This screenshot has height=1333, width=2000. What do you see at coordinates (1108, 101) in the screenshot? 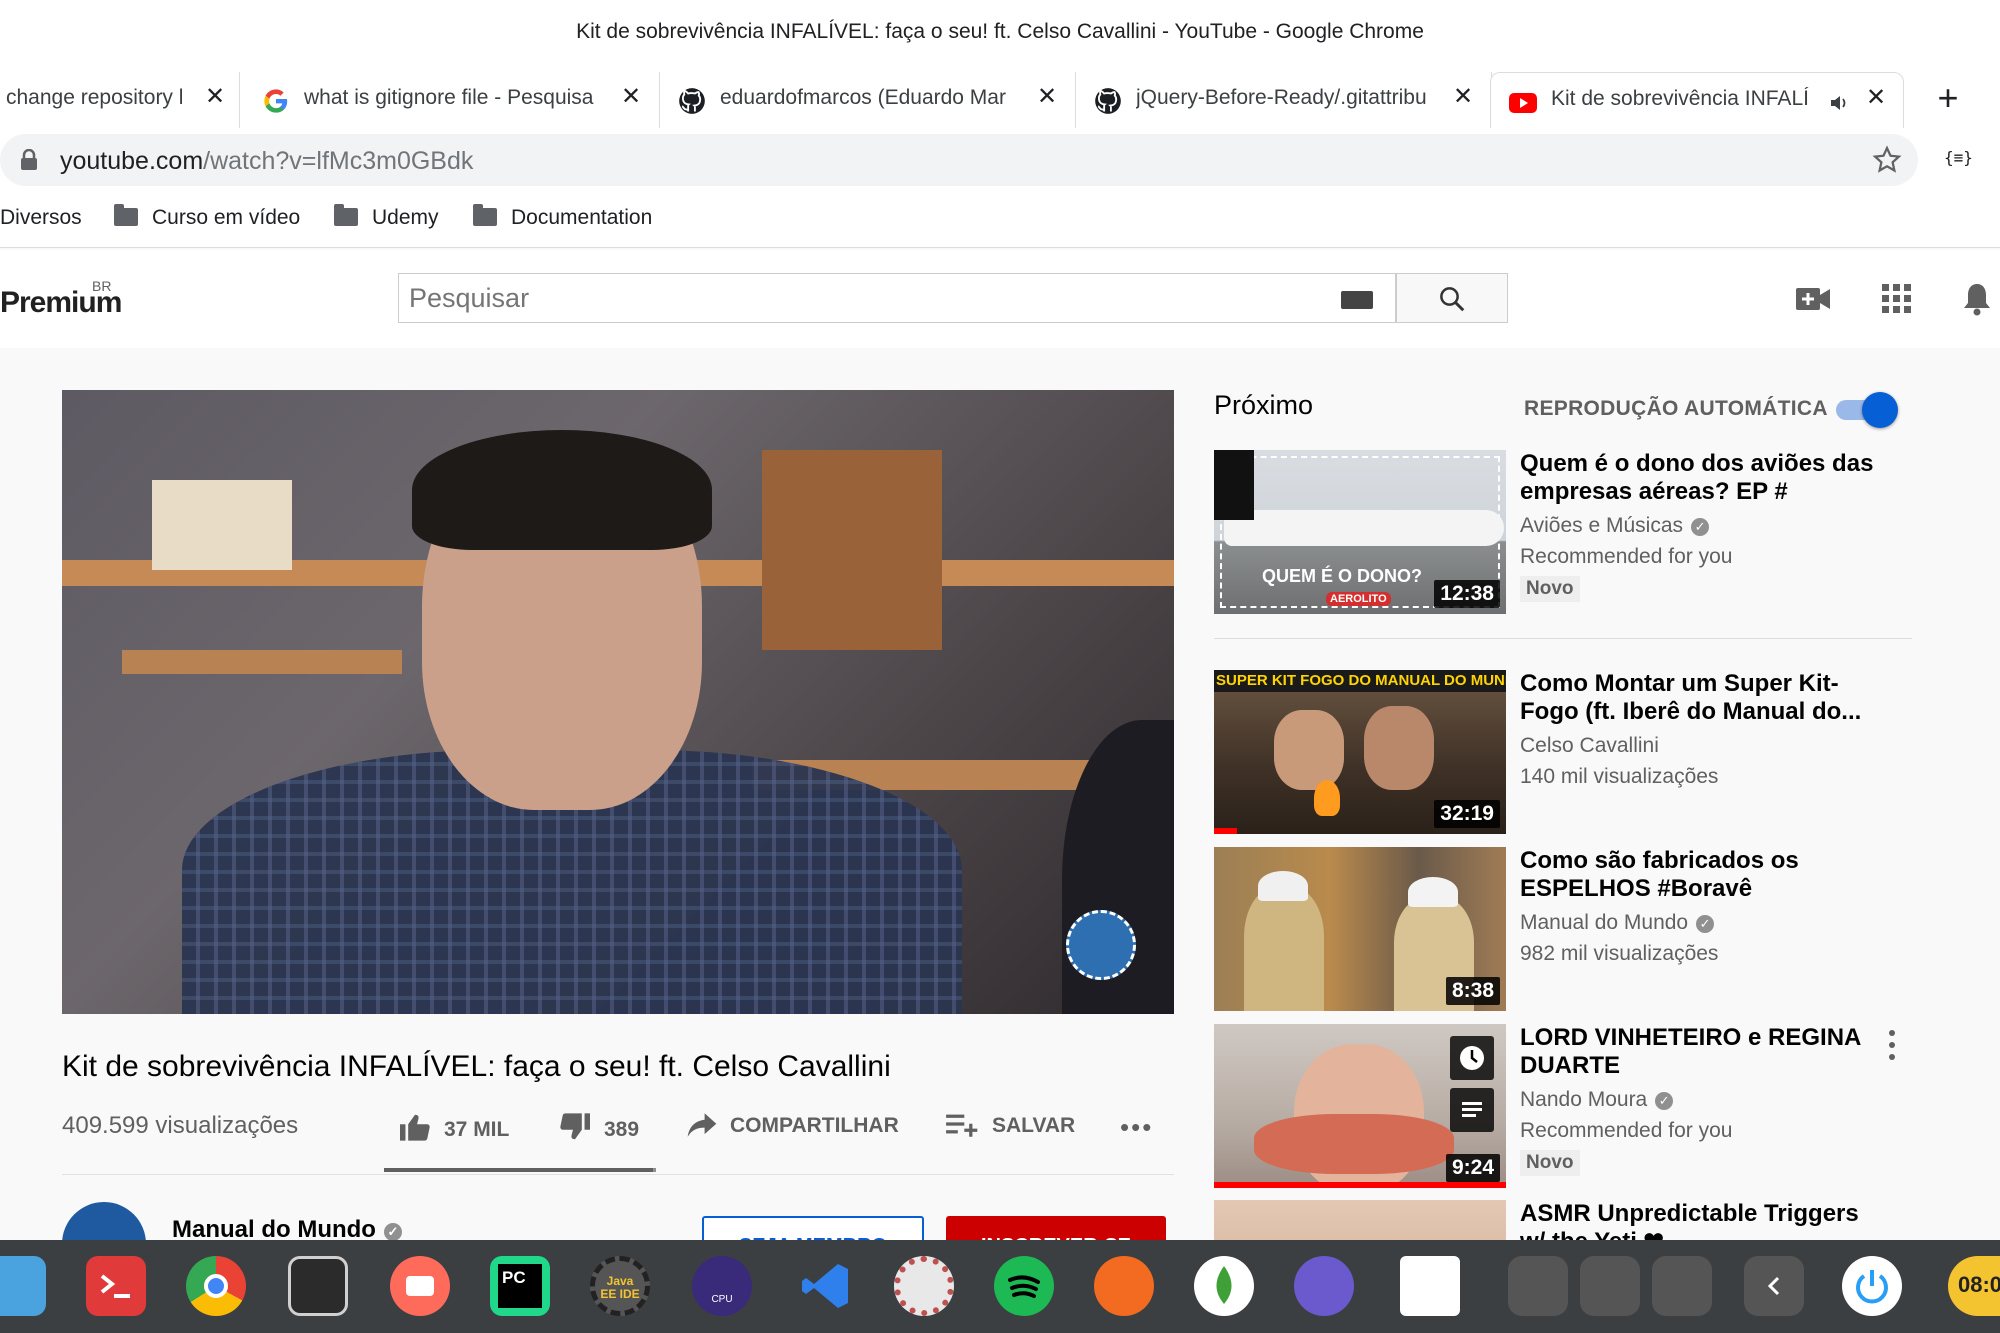
I see `github-icon` at bounding box center [1108, 101].